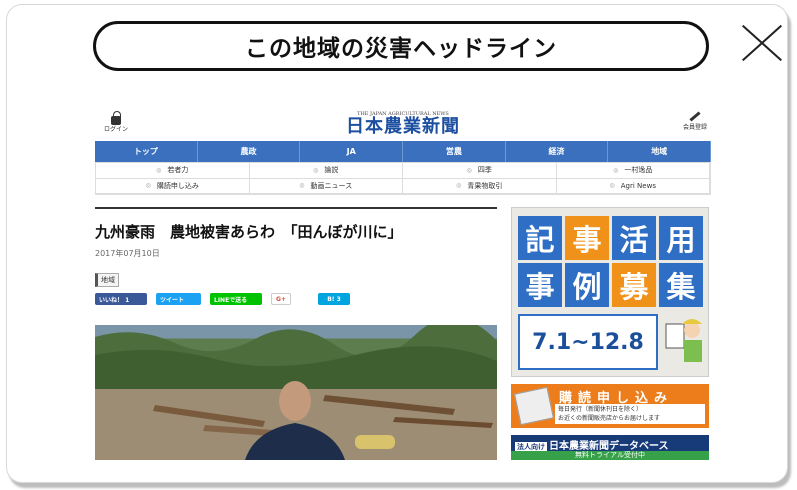  Describe the element at coordinates (326, 171) in the screenshot. I see `subnav-item: 論説` at that location.